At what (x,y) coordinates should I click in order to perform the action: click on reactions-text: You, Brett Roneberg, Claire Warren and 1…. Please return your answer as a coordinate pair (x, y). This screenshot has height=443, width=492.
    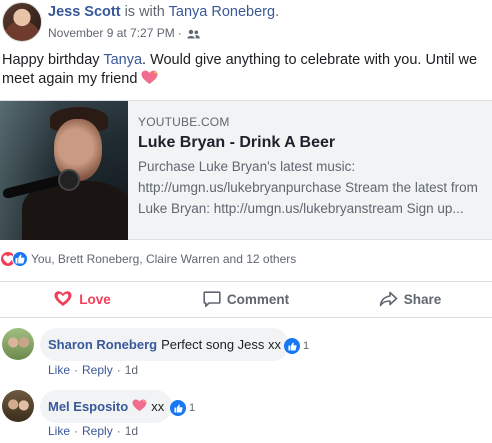
    Looking at the image, I should click on (163, 259).